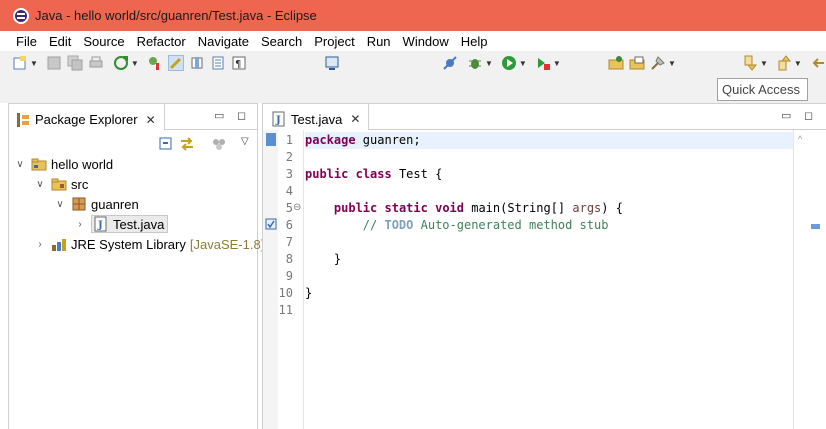 The height and width of the screenshot is (429, 826). I want to click on next-annotation-icon, so click(750, 63).